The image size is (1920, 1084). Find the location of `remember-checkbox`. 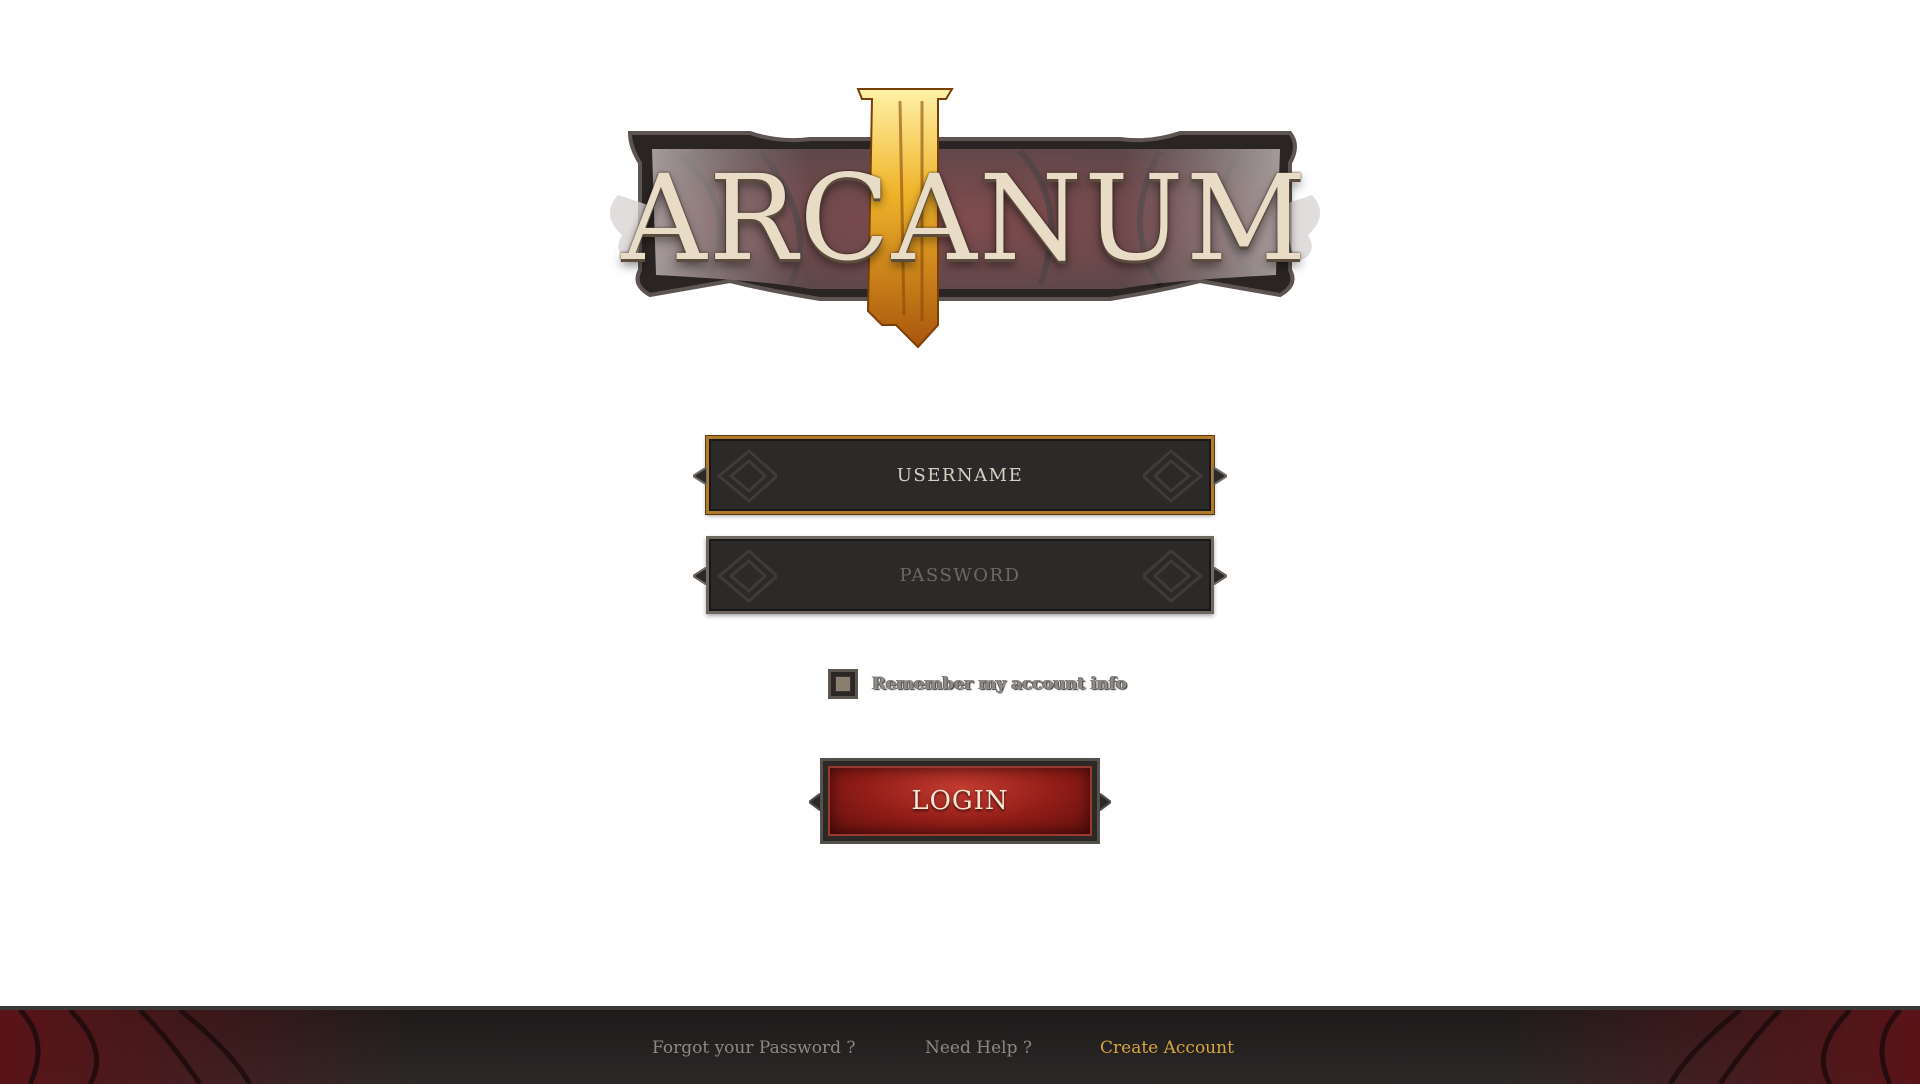

remember-checkbox is located at coordinates (843, 684).